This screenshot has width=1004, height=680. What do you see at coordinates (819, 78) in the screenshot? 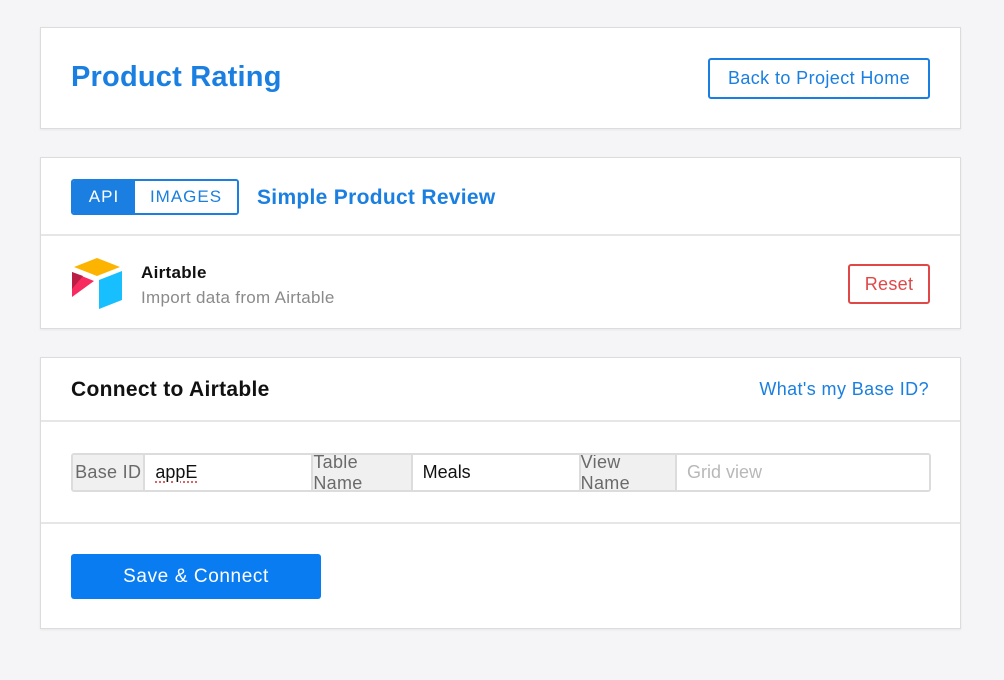
I see `back-to-project-home-button: Back to Project Home` at bounding box center [819, 78].